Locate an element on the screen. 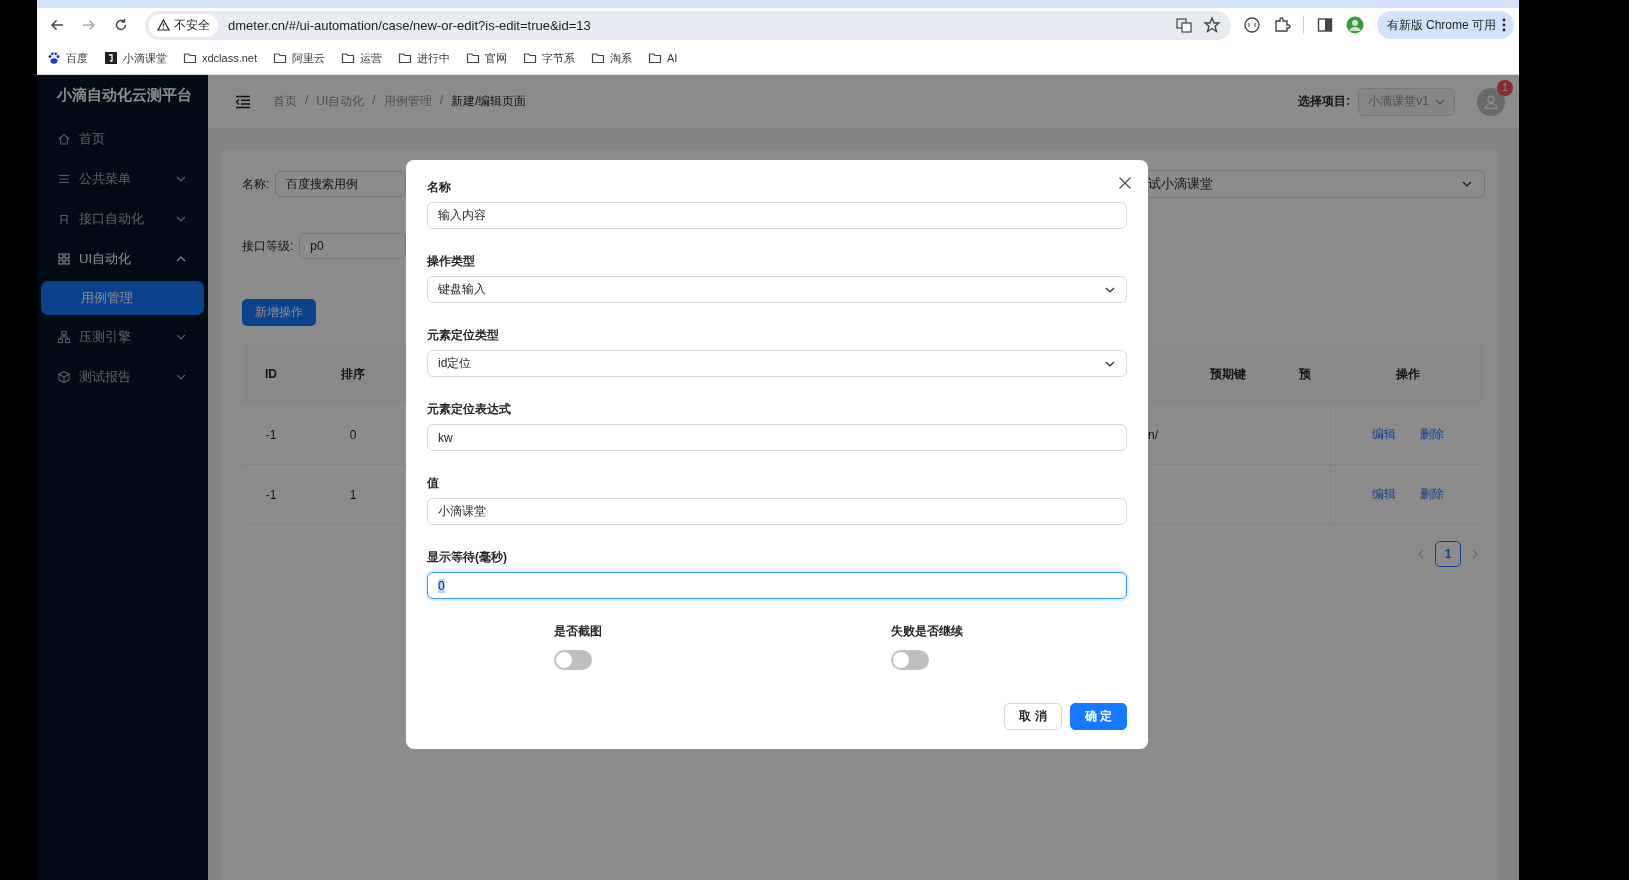 The height and width of the screenshot is (880, 1629). security-chip: 不安全 is located at coordinates (183, 25).